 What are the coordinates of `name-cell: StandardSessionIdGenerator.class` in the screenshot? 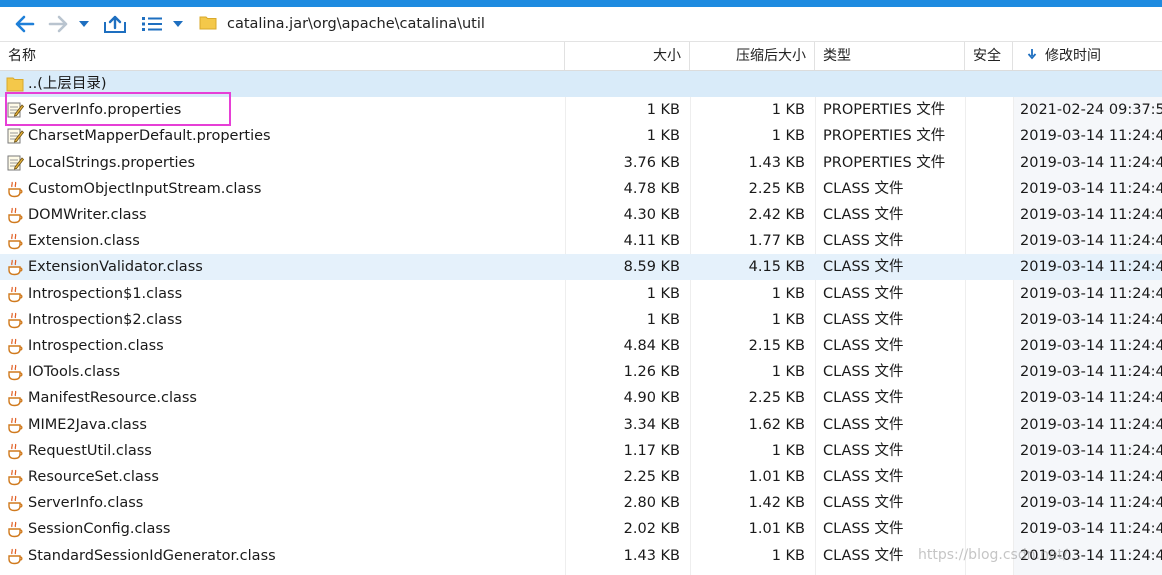 It's located at (284, 556).